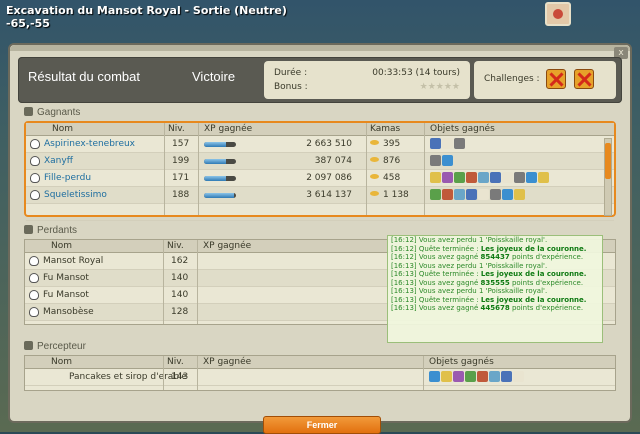  Describe the element at coordinates (214, 76) in the screenshot. I see `combat-outcome: Victoire` at that location.